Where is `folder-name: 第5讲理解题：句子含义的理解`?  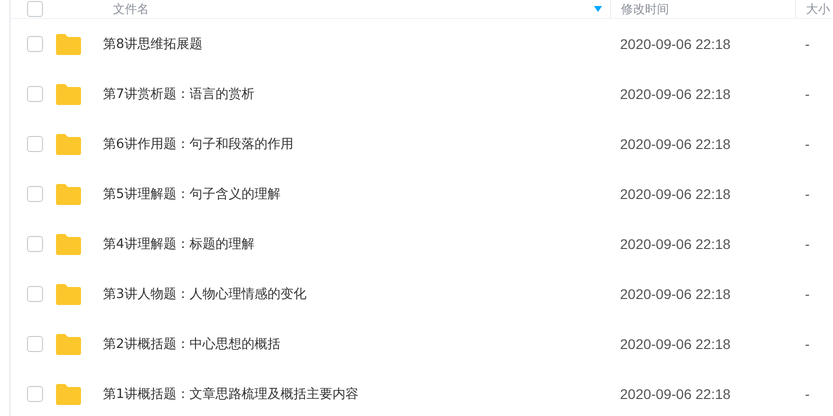
folder-name: 第5讲理解题：句子含义的理解 is located at coordinates (356, 194).